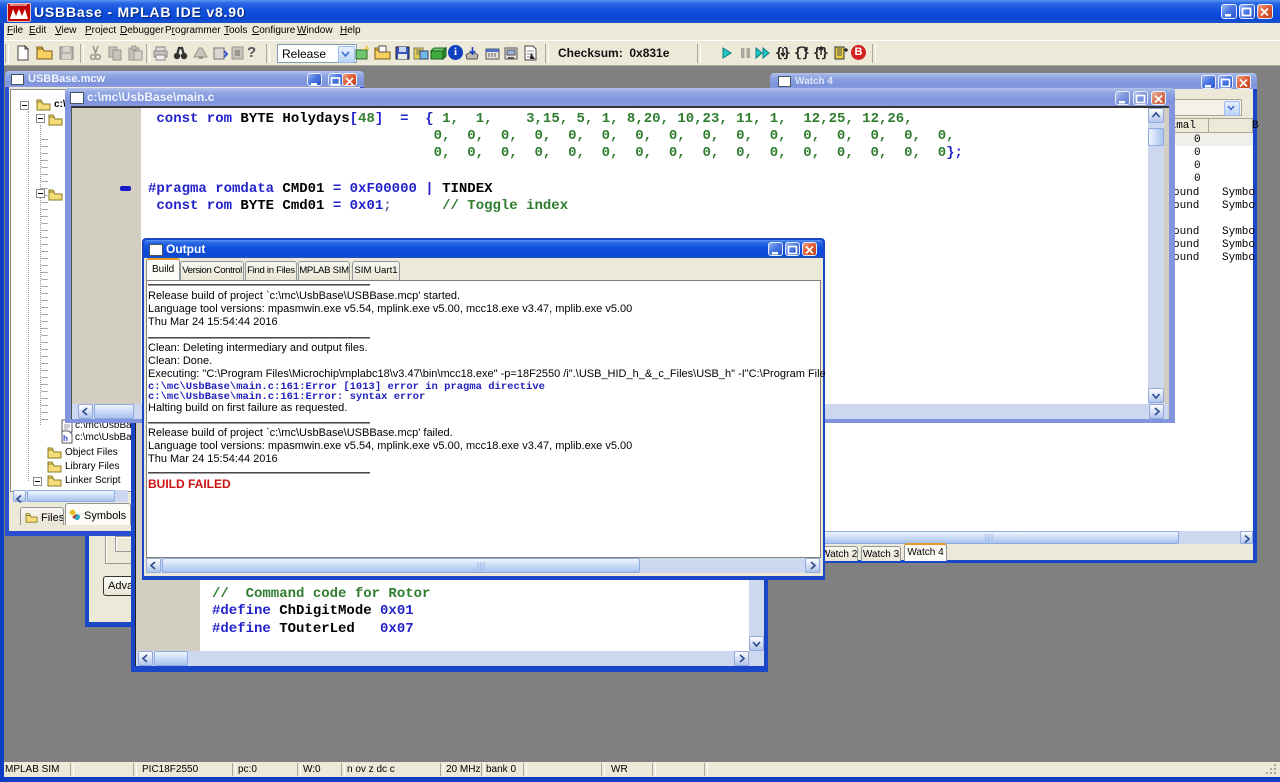 This screenshot has width=1280, height=782. Describe the element at coordinates (65, 438) in the screenshot. I see `svg-text: h` at that location.